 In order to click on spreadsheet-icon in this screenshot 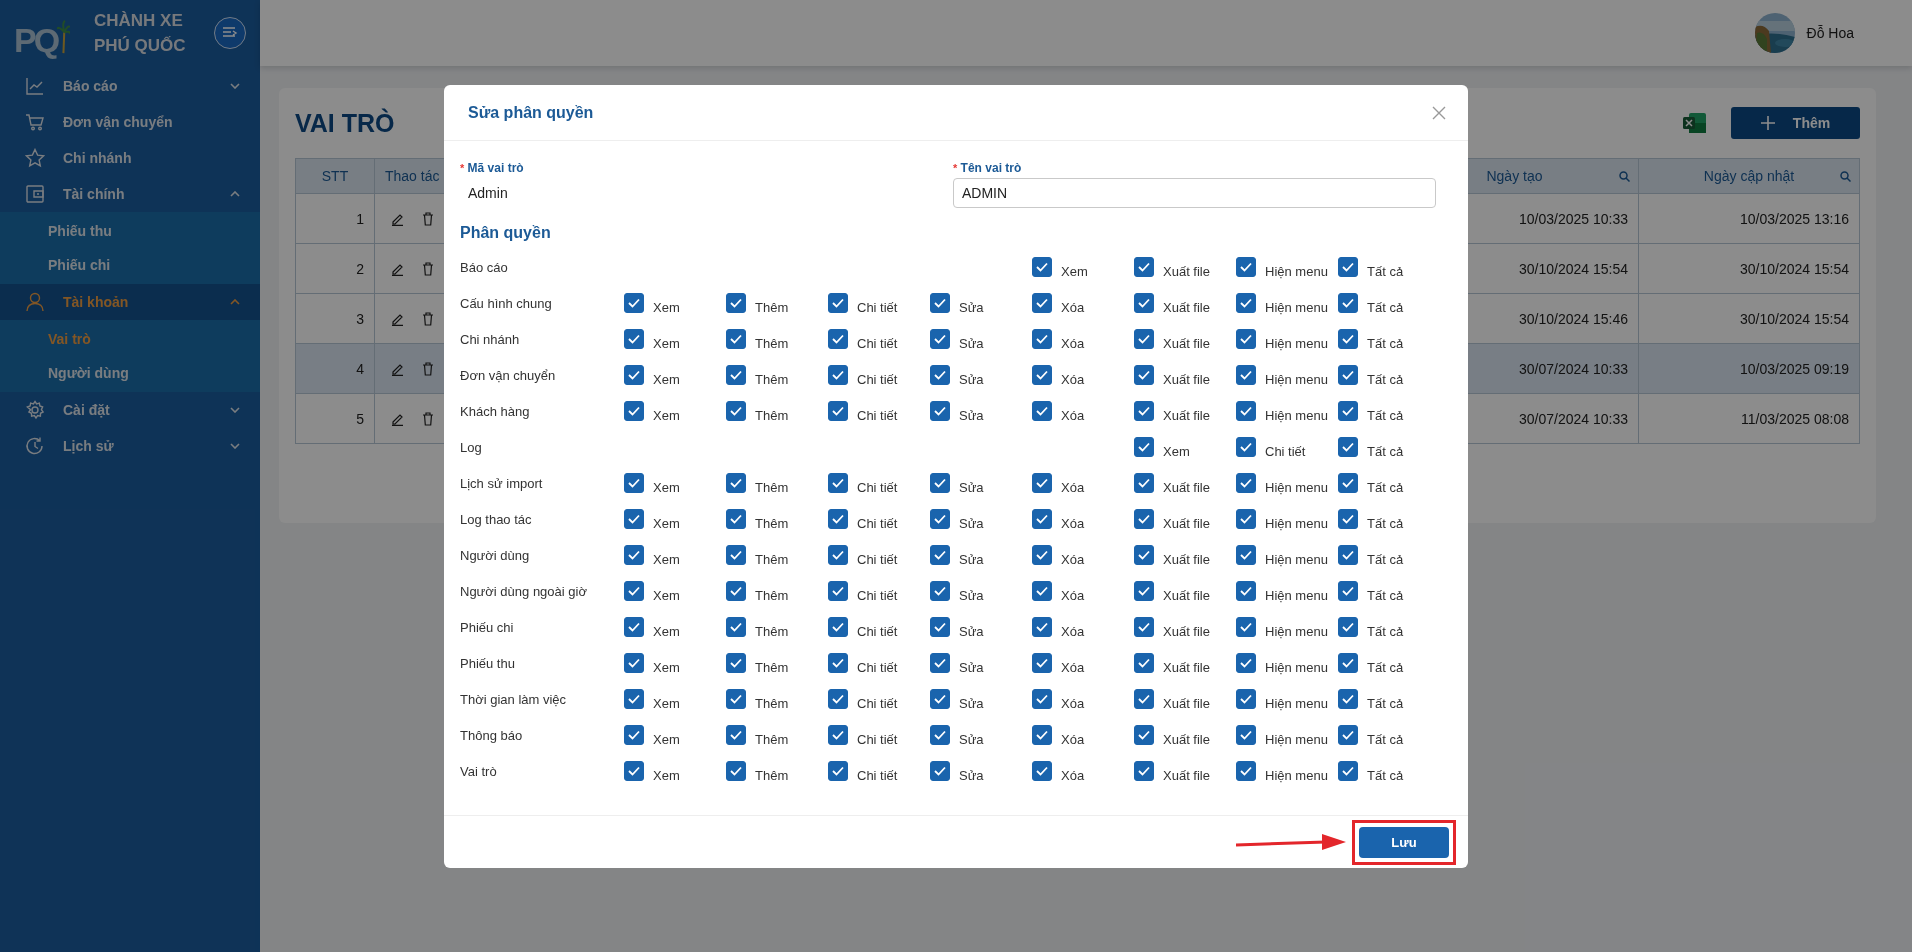, I will do `click(1695, 123)`.